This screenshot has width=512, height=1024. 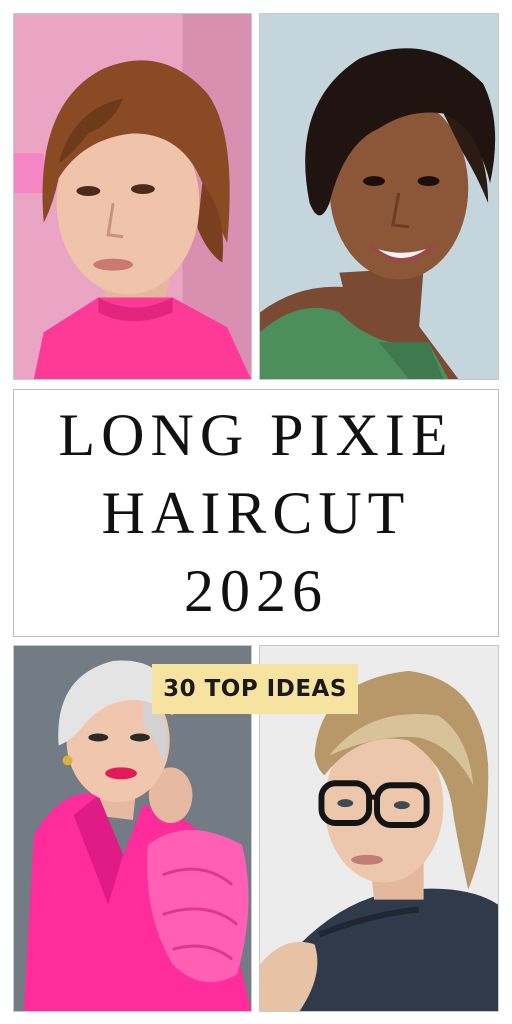 What do you see at coordinates (256, 591) in the screenshot?
I see `title-line-3: 2026` at bounding box center [256, 591].